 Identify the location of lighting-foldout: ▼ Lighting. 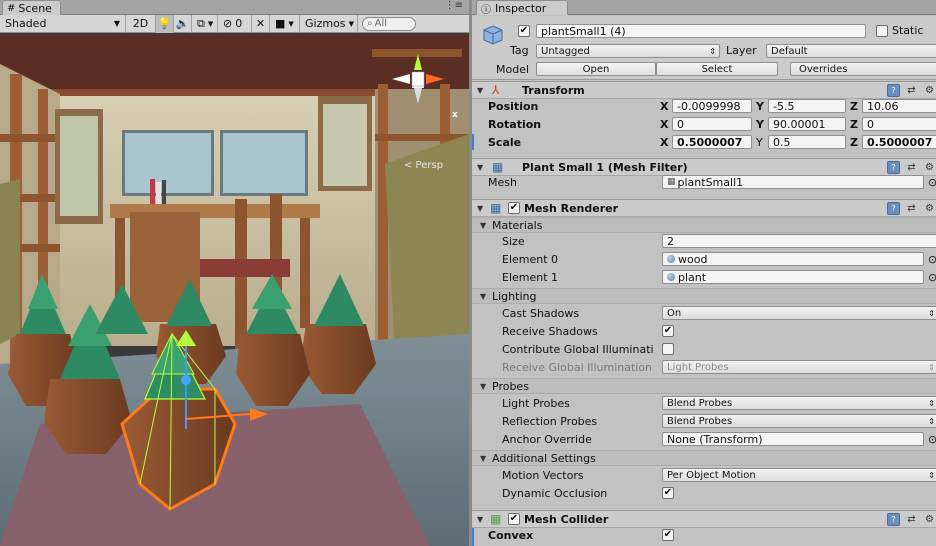
(704, 296).